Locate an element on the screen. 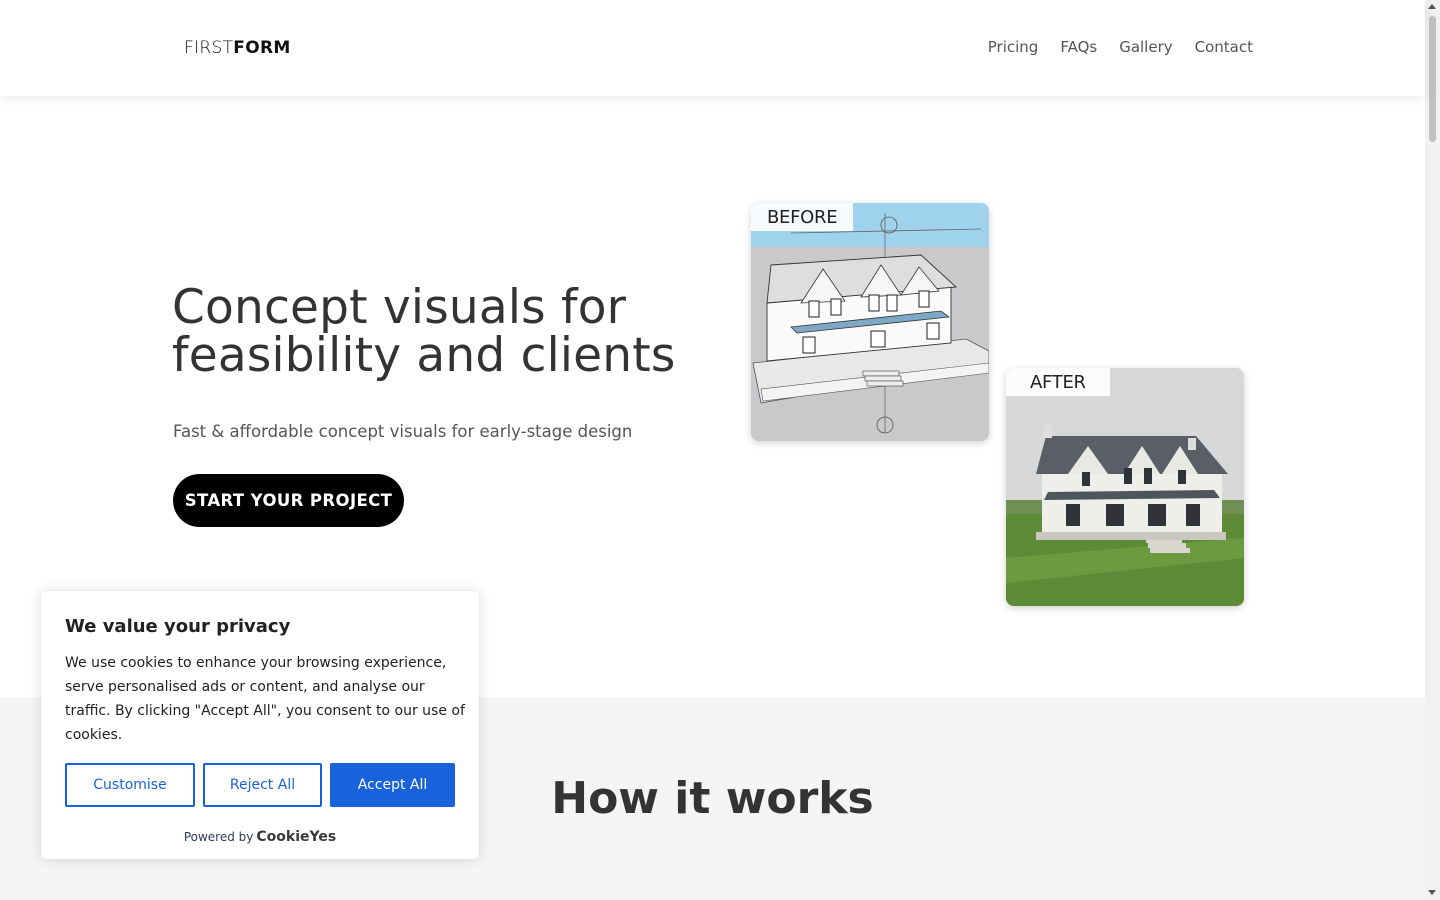 The height and width of the screenshot is (900, 1440). hero-title-line-2: feasibility and clients is located at coordinates (424, 355).